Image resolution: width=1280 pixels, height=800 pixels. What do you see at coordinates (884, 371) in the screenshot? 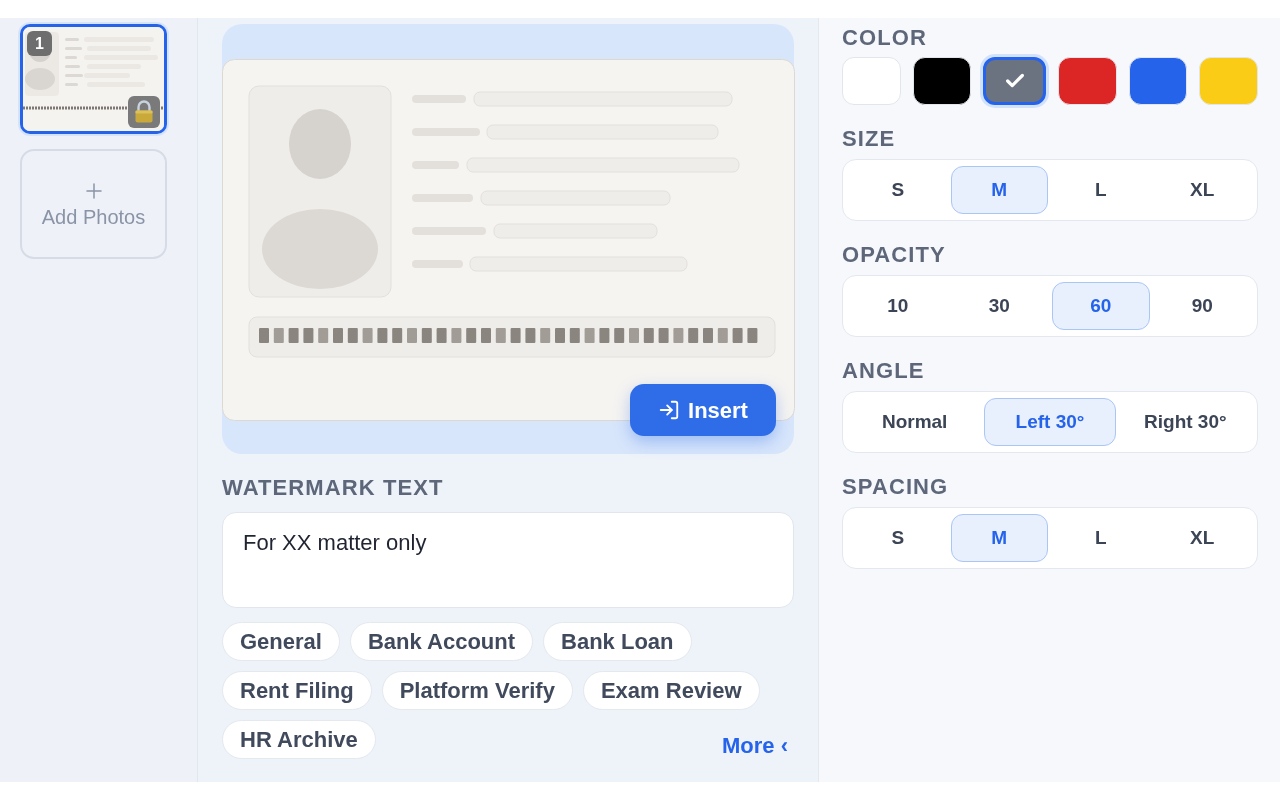
I see `section-label: ANGLE` at bounding box center [884, 371].